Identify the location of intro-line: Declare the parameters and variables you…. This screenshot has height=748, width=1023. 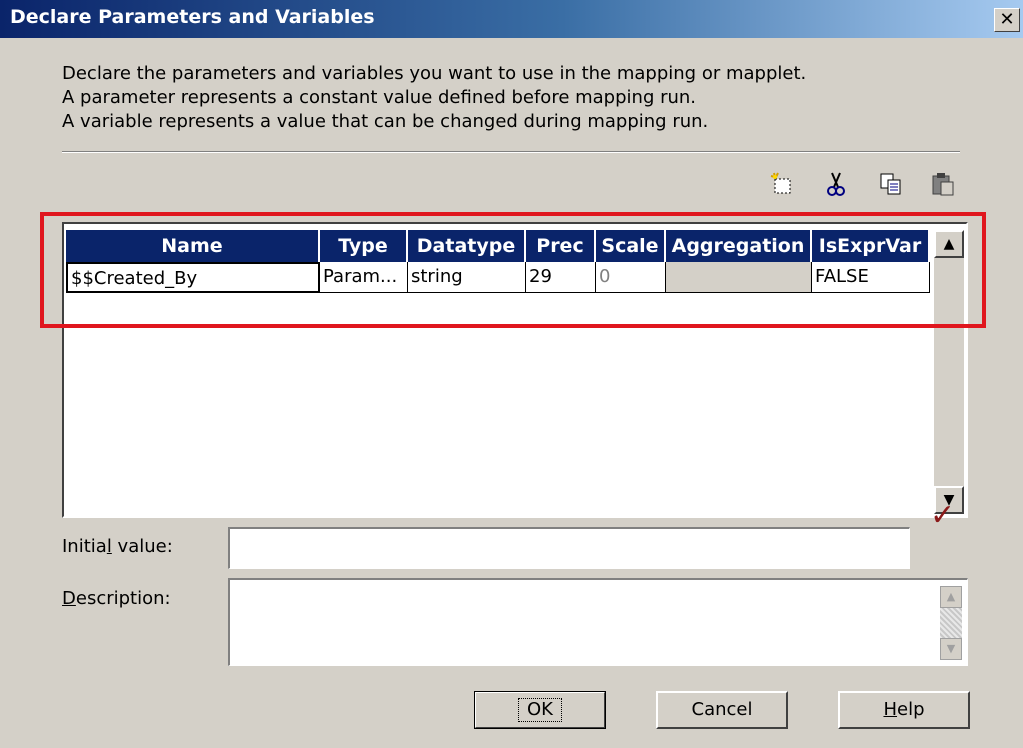
(434, 73).